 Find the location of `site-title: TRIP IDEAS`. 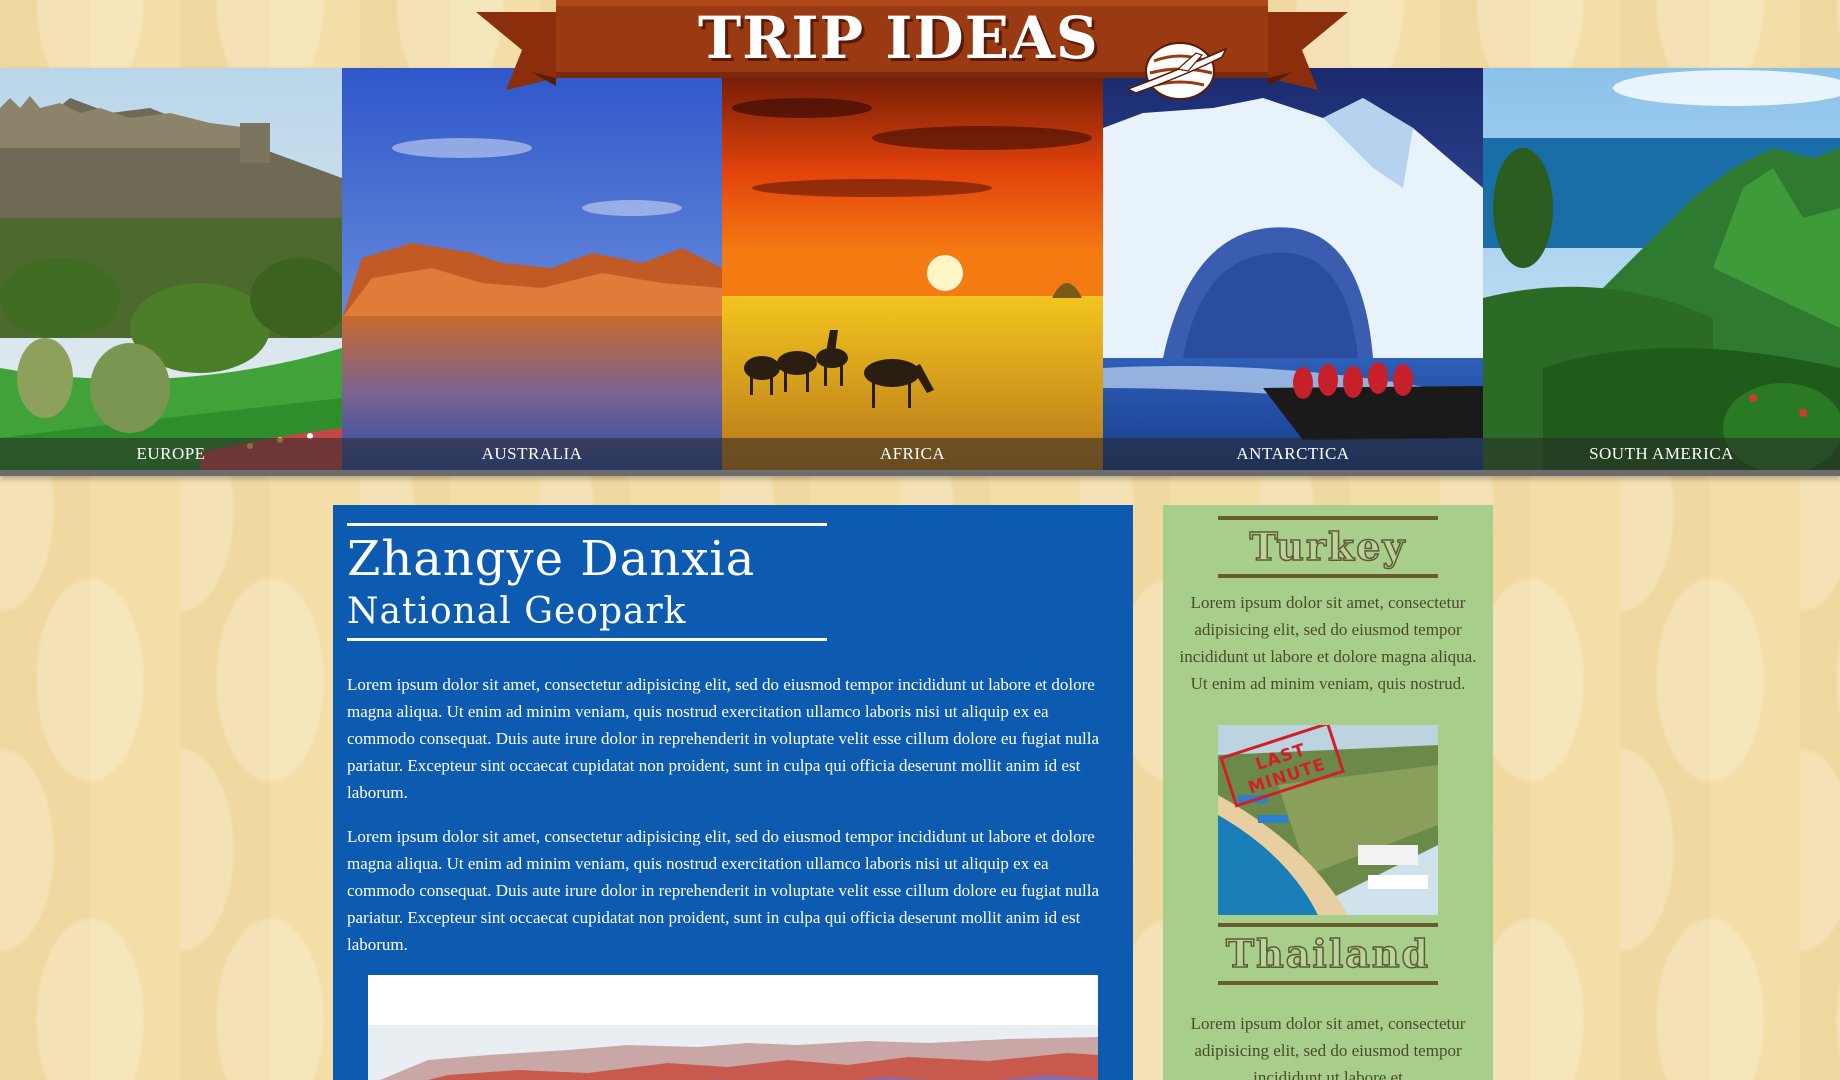

site-title: TRIP IDEAS is located at coordinates (912, 51).